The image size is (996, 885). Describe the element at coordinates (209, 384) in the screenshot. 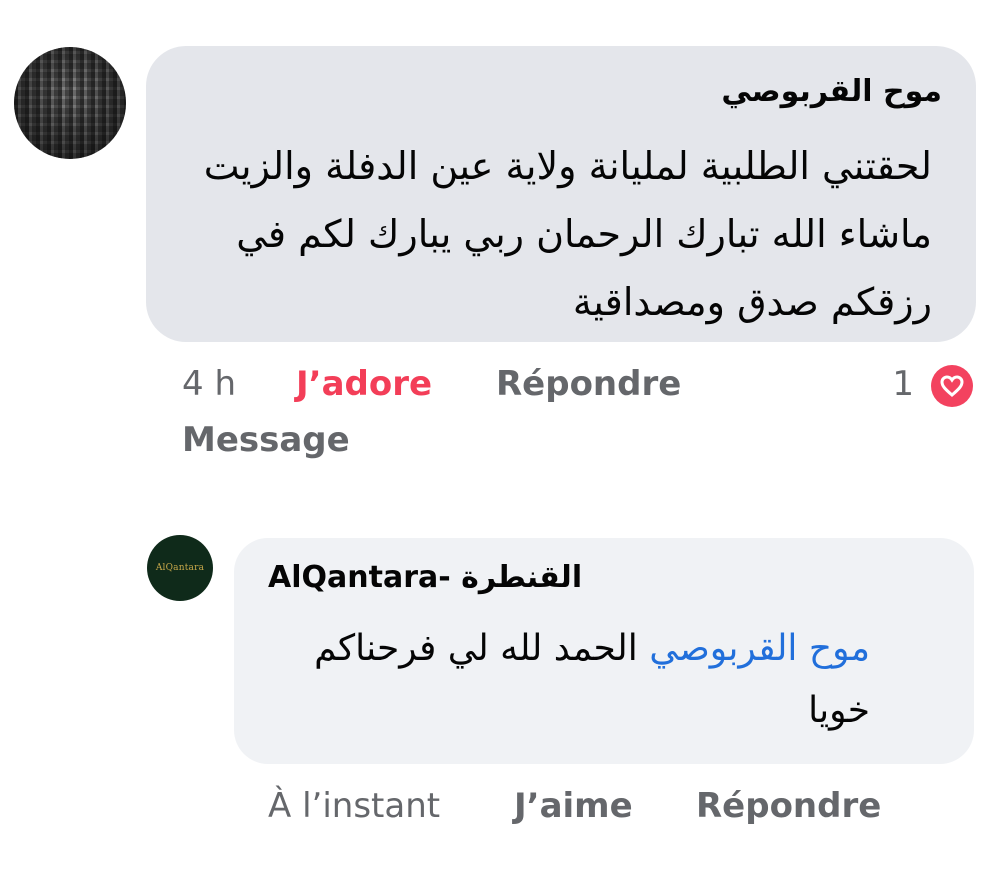

I see `comment-timestamp: 4 h` at that location.